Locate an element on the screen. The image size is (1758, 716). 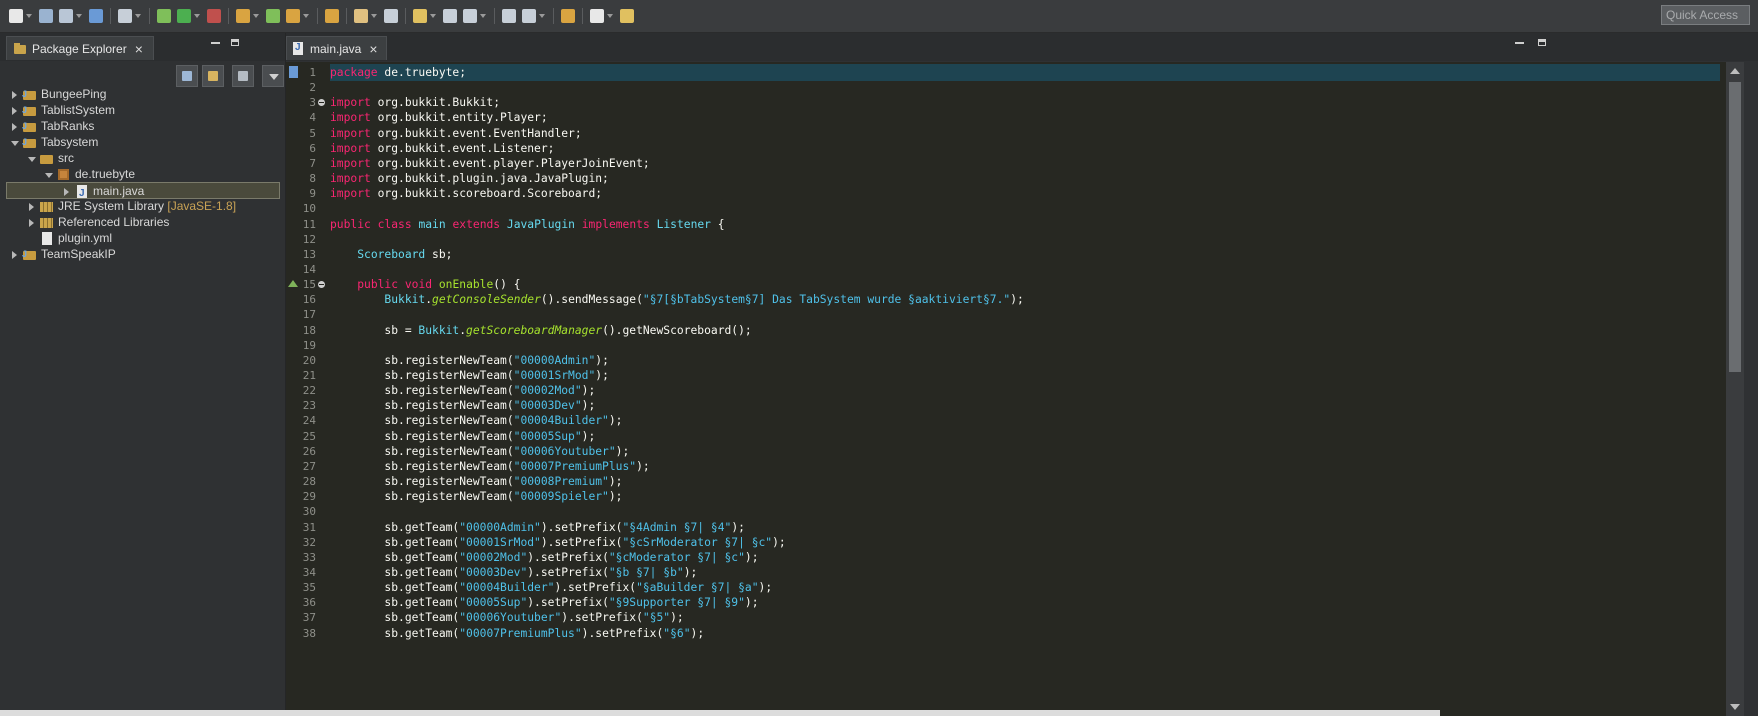
override-marker-icon is located at coordinates (293, 284).